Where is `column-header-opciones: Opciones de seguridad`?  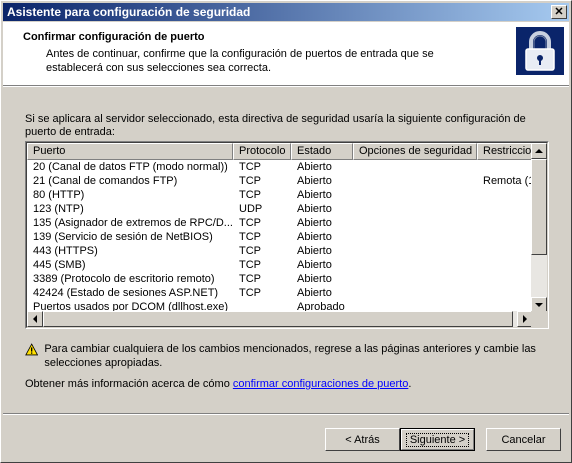 column-header-opciones: Opciones de seguridad is located at coordinates (415, 151).